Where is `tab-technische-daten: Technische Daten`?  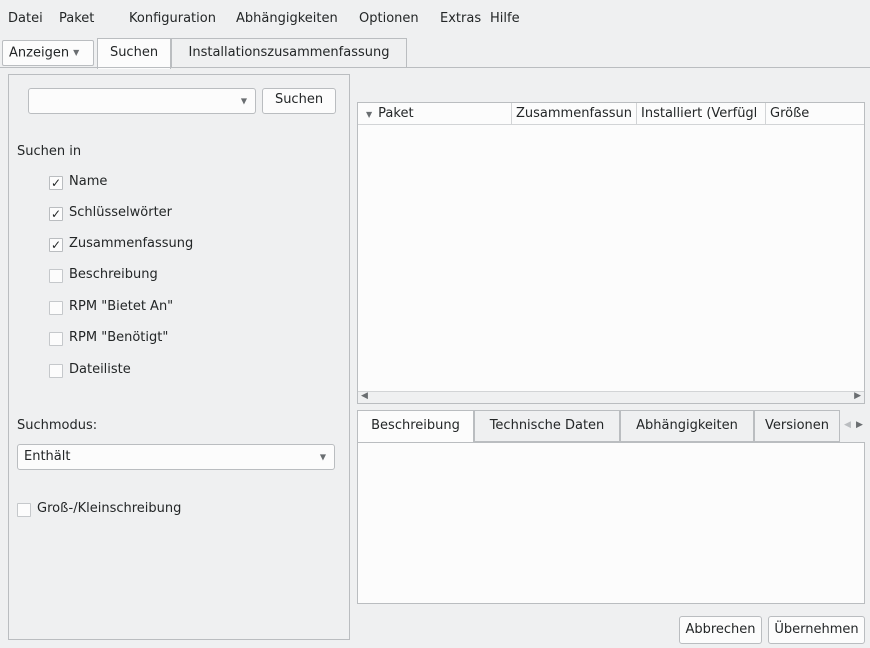
tab-technische-daten: Technische Daten is located at coordinates (547, 426).